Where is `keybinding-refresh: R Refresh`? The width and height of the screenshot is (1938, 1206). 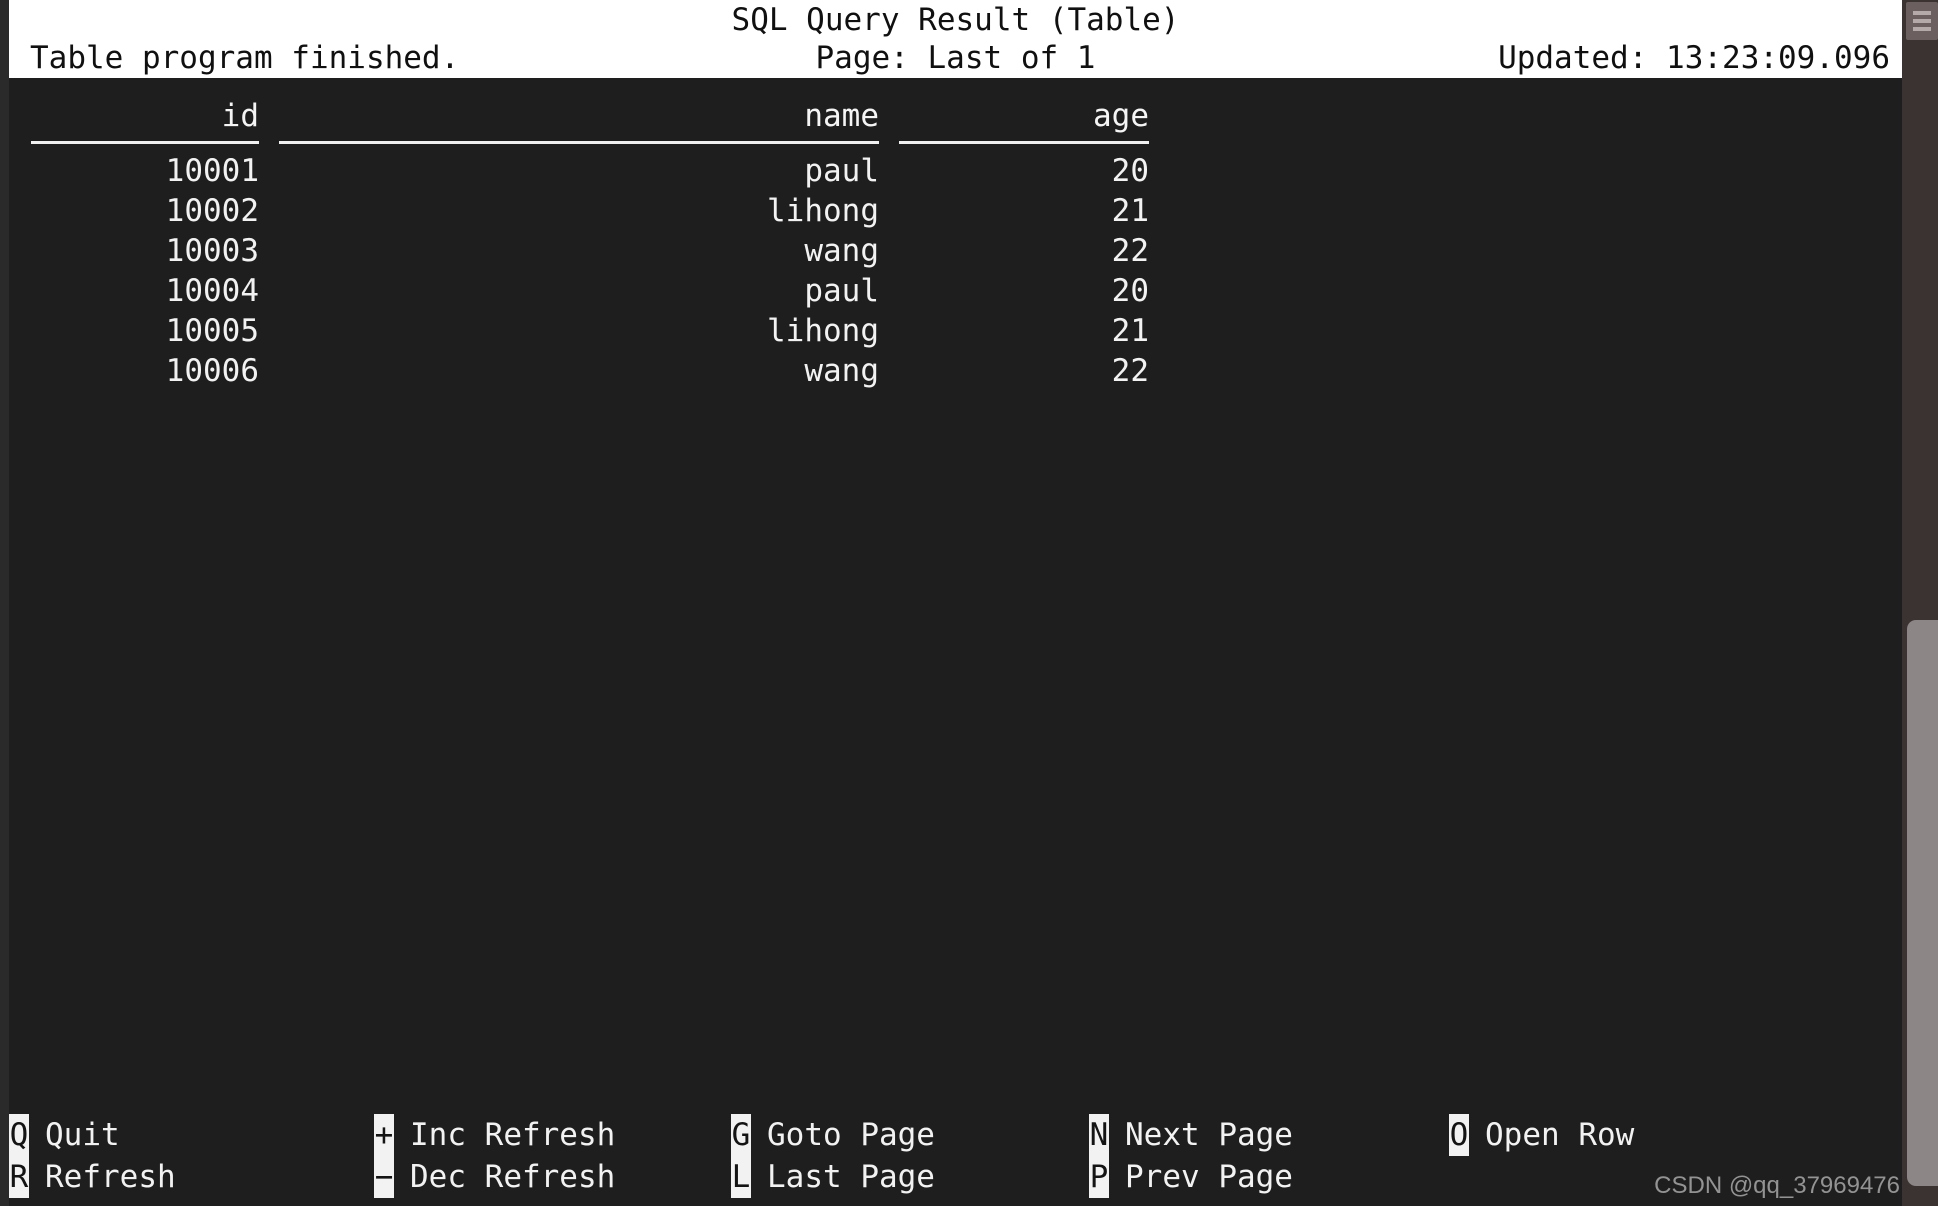 keybinding-refresh: R Refresh is located at coordinates (92, 1177).